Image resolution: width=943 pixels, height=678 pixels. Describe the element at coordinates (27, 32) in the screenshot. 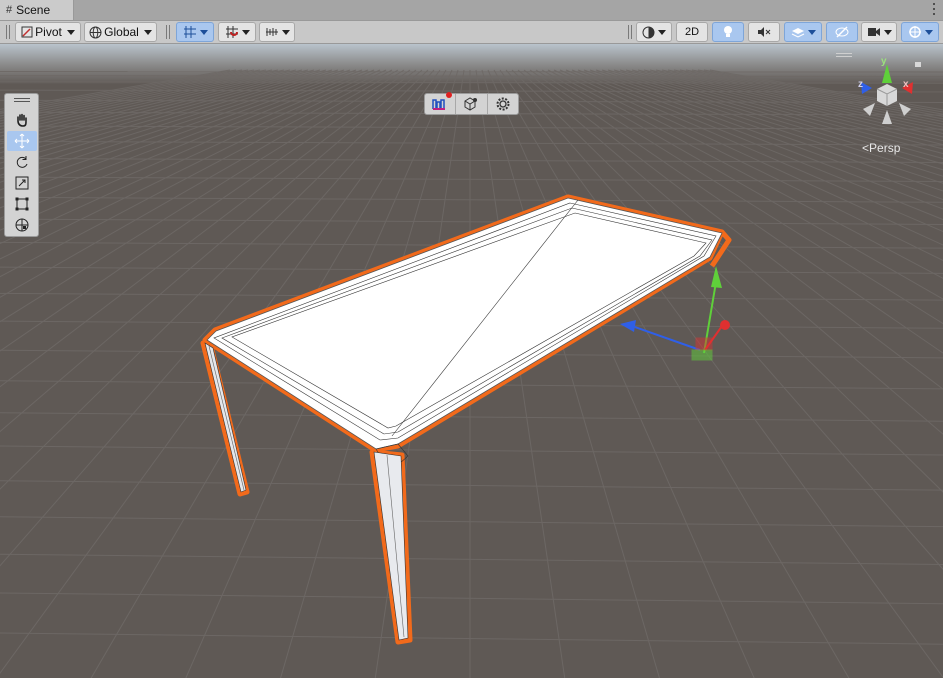

I see `pivot-icon` at that location.